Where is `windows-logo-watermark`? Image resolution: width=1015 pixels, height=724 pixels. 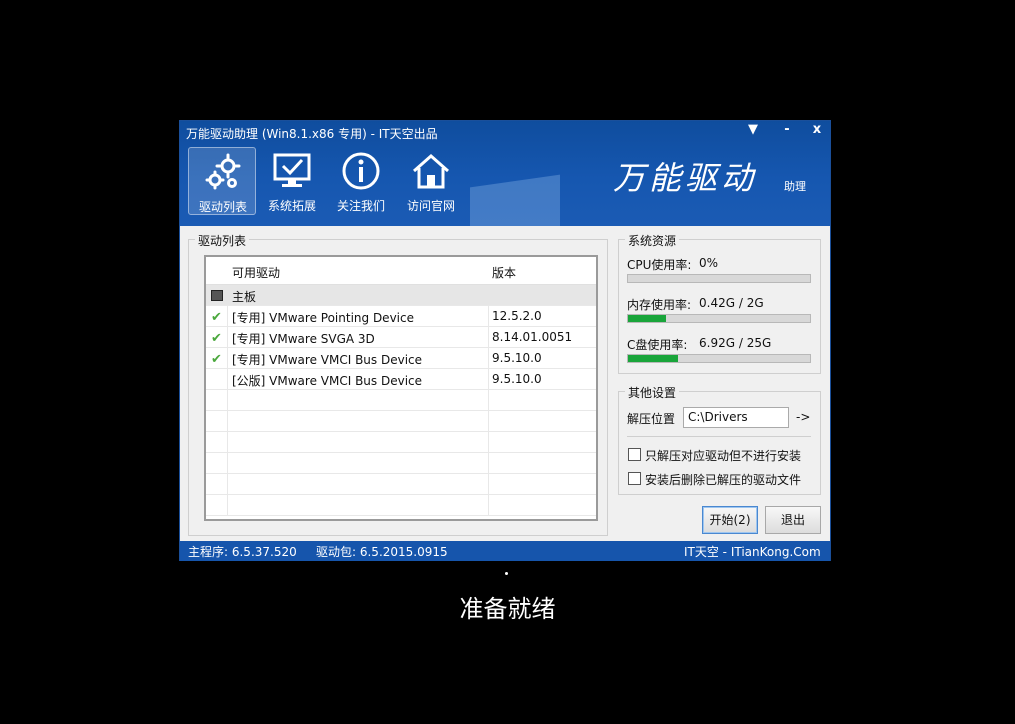
windows-logo-watermark is located at coordinates (515, 200).